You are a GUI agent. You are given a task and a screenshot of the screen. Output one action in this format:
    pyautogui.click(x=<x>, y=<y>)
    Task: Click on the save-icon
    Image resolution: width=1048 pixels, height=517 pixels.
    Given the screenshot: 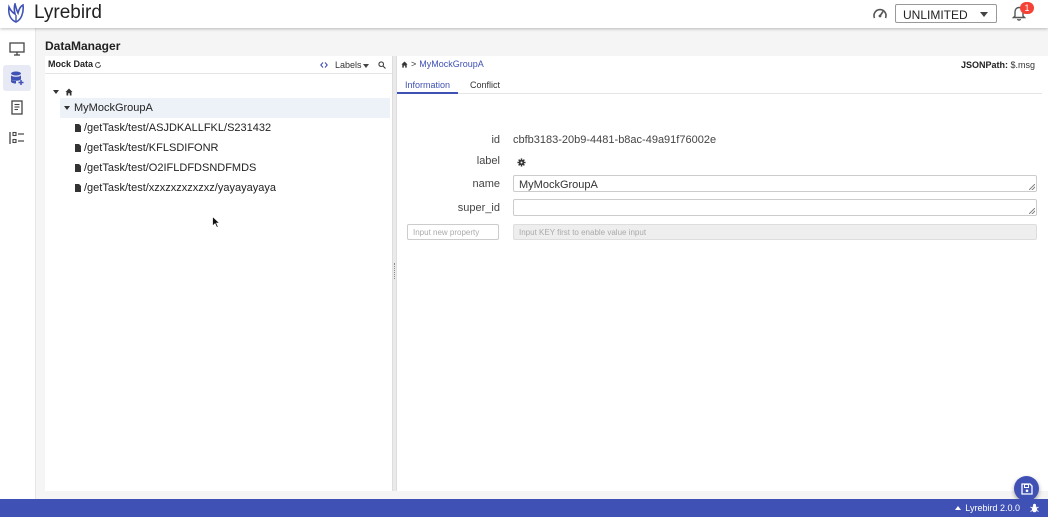 What is the action you would take?
    pyautogui.click(x=1026, y=488)
    